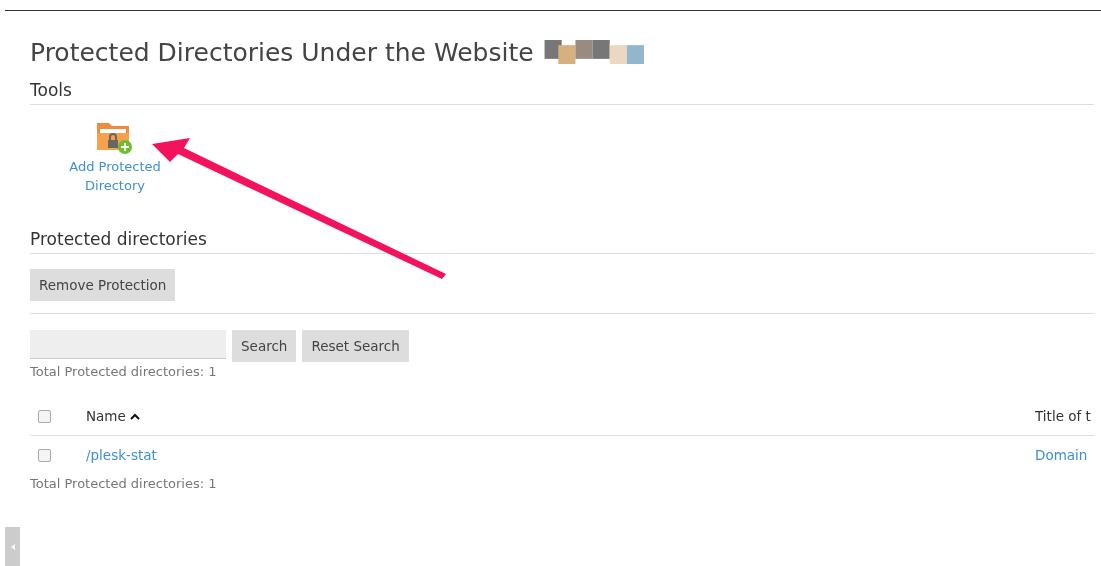 The height and width of the screenshot is (566, 1101). I want to click on section-heading: Tools, so click(562, 89).